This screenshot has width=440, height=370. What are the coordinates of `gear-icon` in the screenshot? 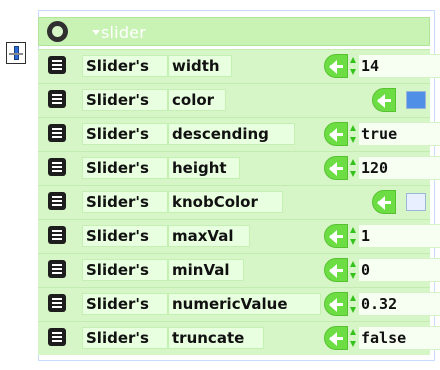 It's located at (57, 31).